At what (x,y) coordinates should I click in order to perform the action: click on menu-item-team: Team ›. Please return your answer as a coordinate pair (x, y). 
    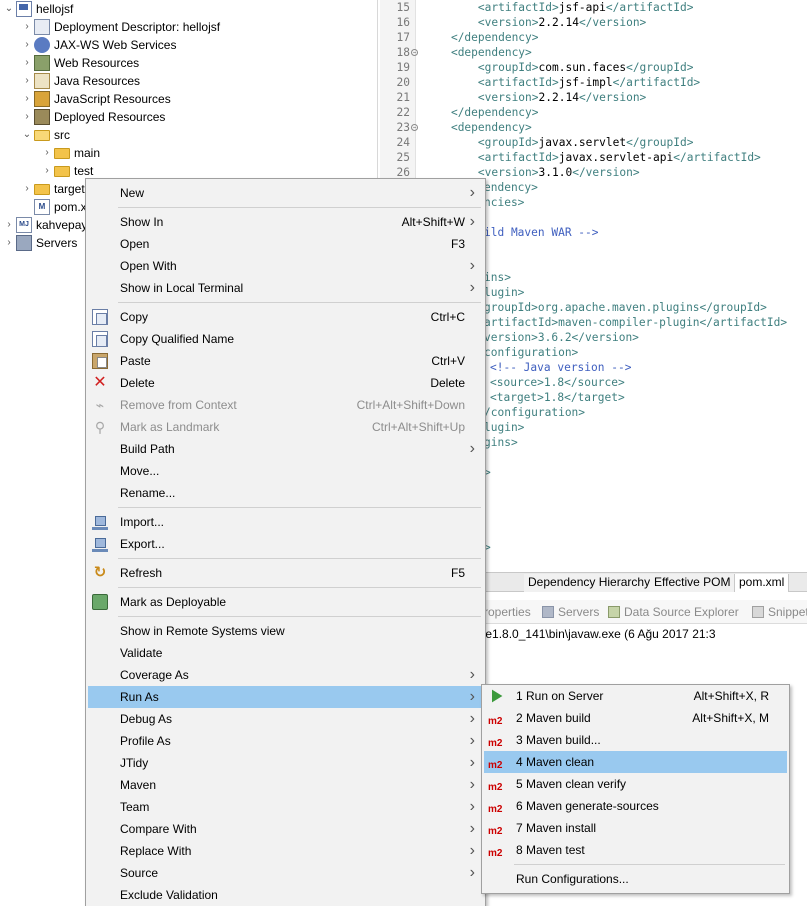
    Looking at the image, I should click on (285, 807).